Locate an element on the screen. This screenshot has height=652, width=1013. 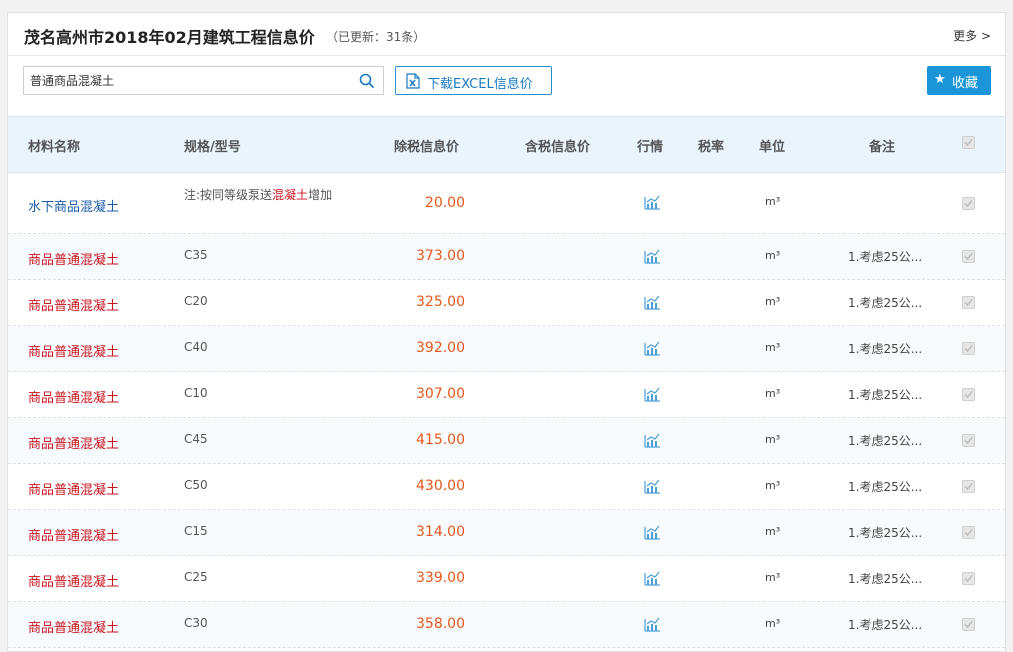
spec-cell: C15 is located at coordinates (196, 531).